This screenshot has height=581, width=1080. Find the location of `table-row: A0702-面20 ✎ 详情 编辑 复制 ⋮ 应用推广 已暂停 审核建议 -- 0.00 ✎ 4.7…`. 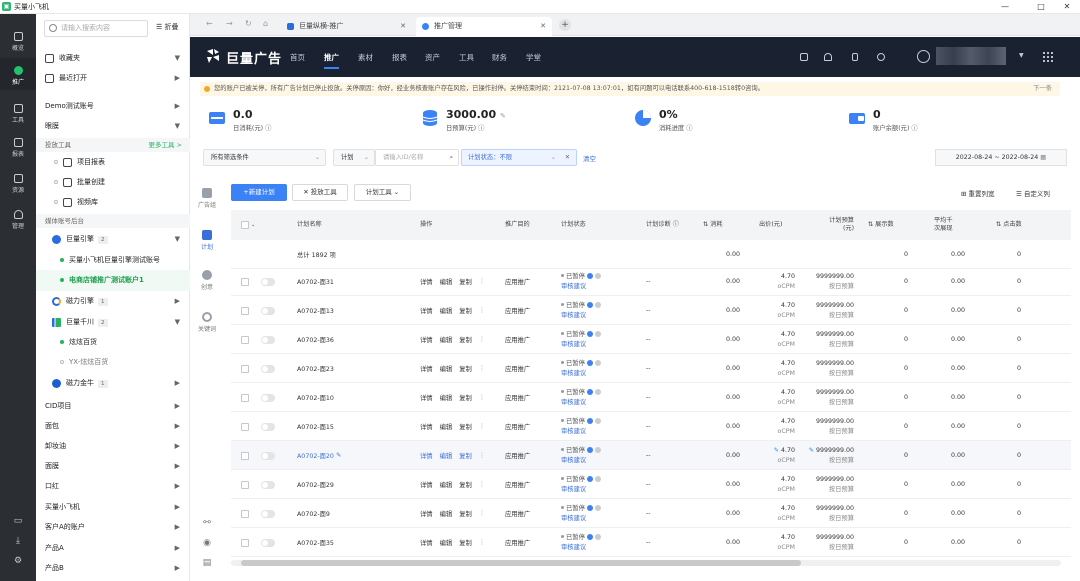

table-row: A0702-面20 ✎ 详情 编辑 复制 ⋮ 应用推广 已暂停 审核建议 -- 0.00 ✎ 4.7… is located at coordinates (651, 455).